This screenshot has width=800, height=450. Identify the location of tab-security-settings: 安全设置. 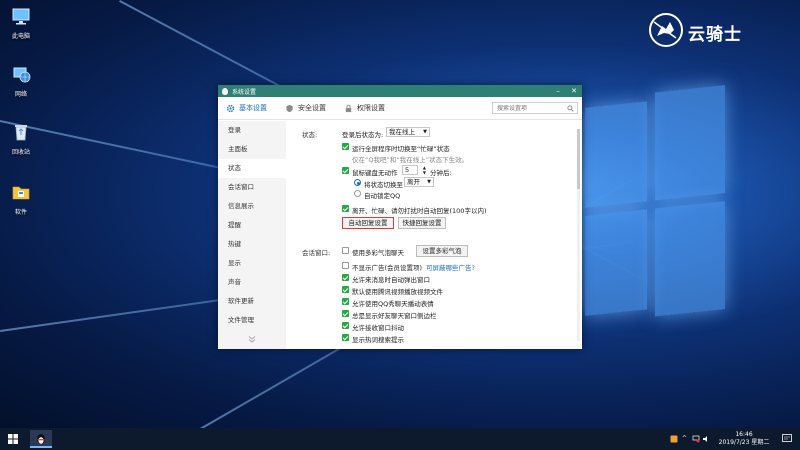
(305, 108).